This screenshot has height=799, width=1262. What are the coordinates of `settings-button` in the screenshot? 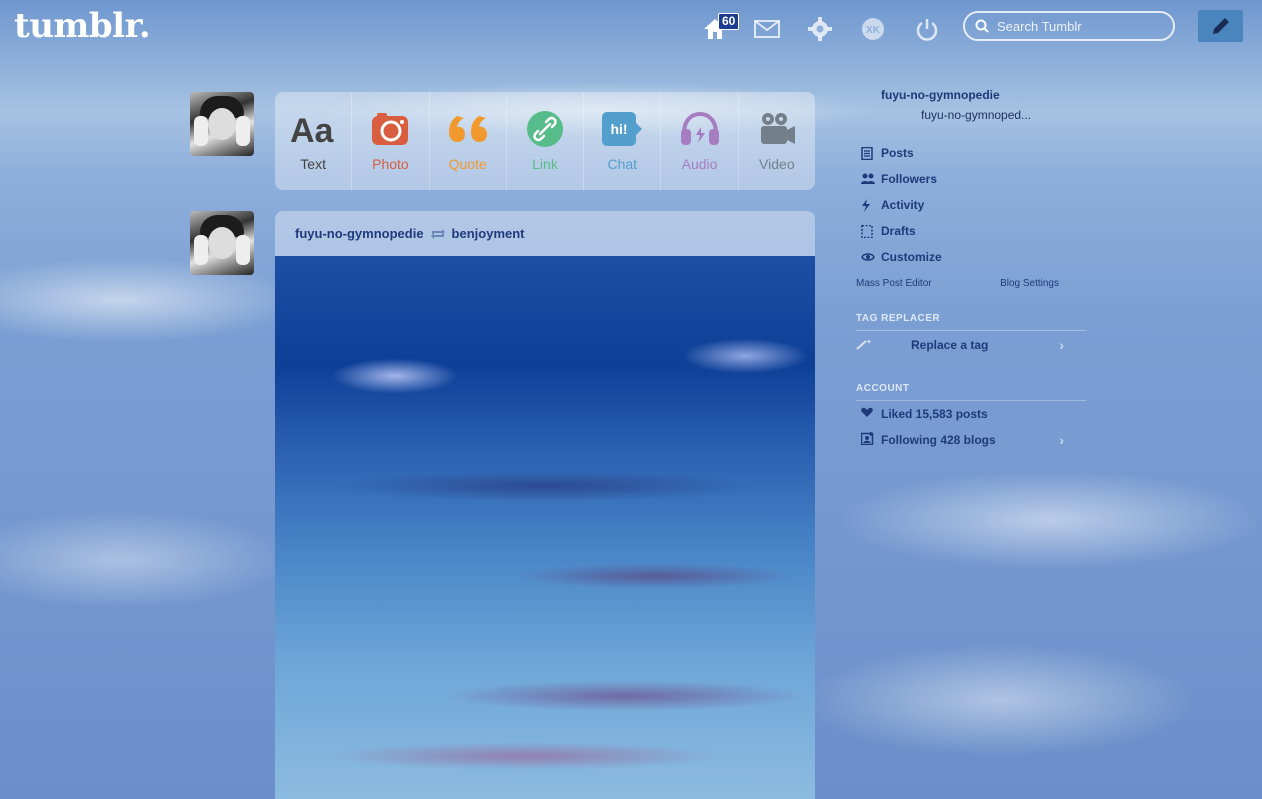 It's located at (820, 29).